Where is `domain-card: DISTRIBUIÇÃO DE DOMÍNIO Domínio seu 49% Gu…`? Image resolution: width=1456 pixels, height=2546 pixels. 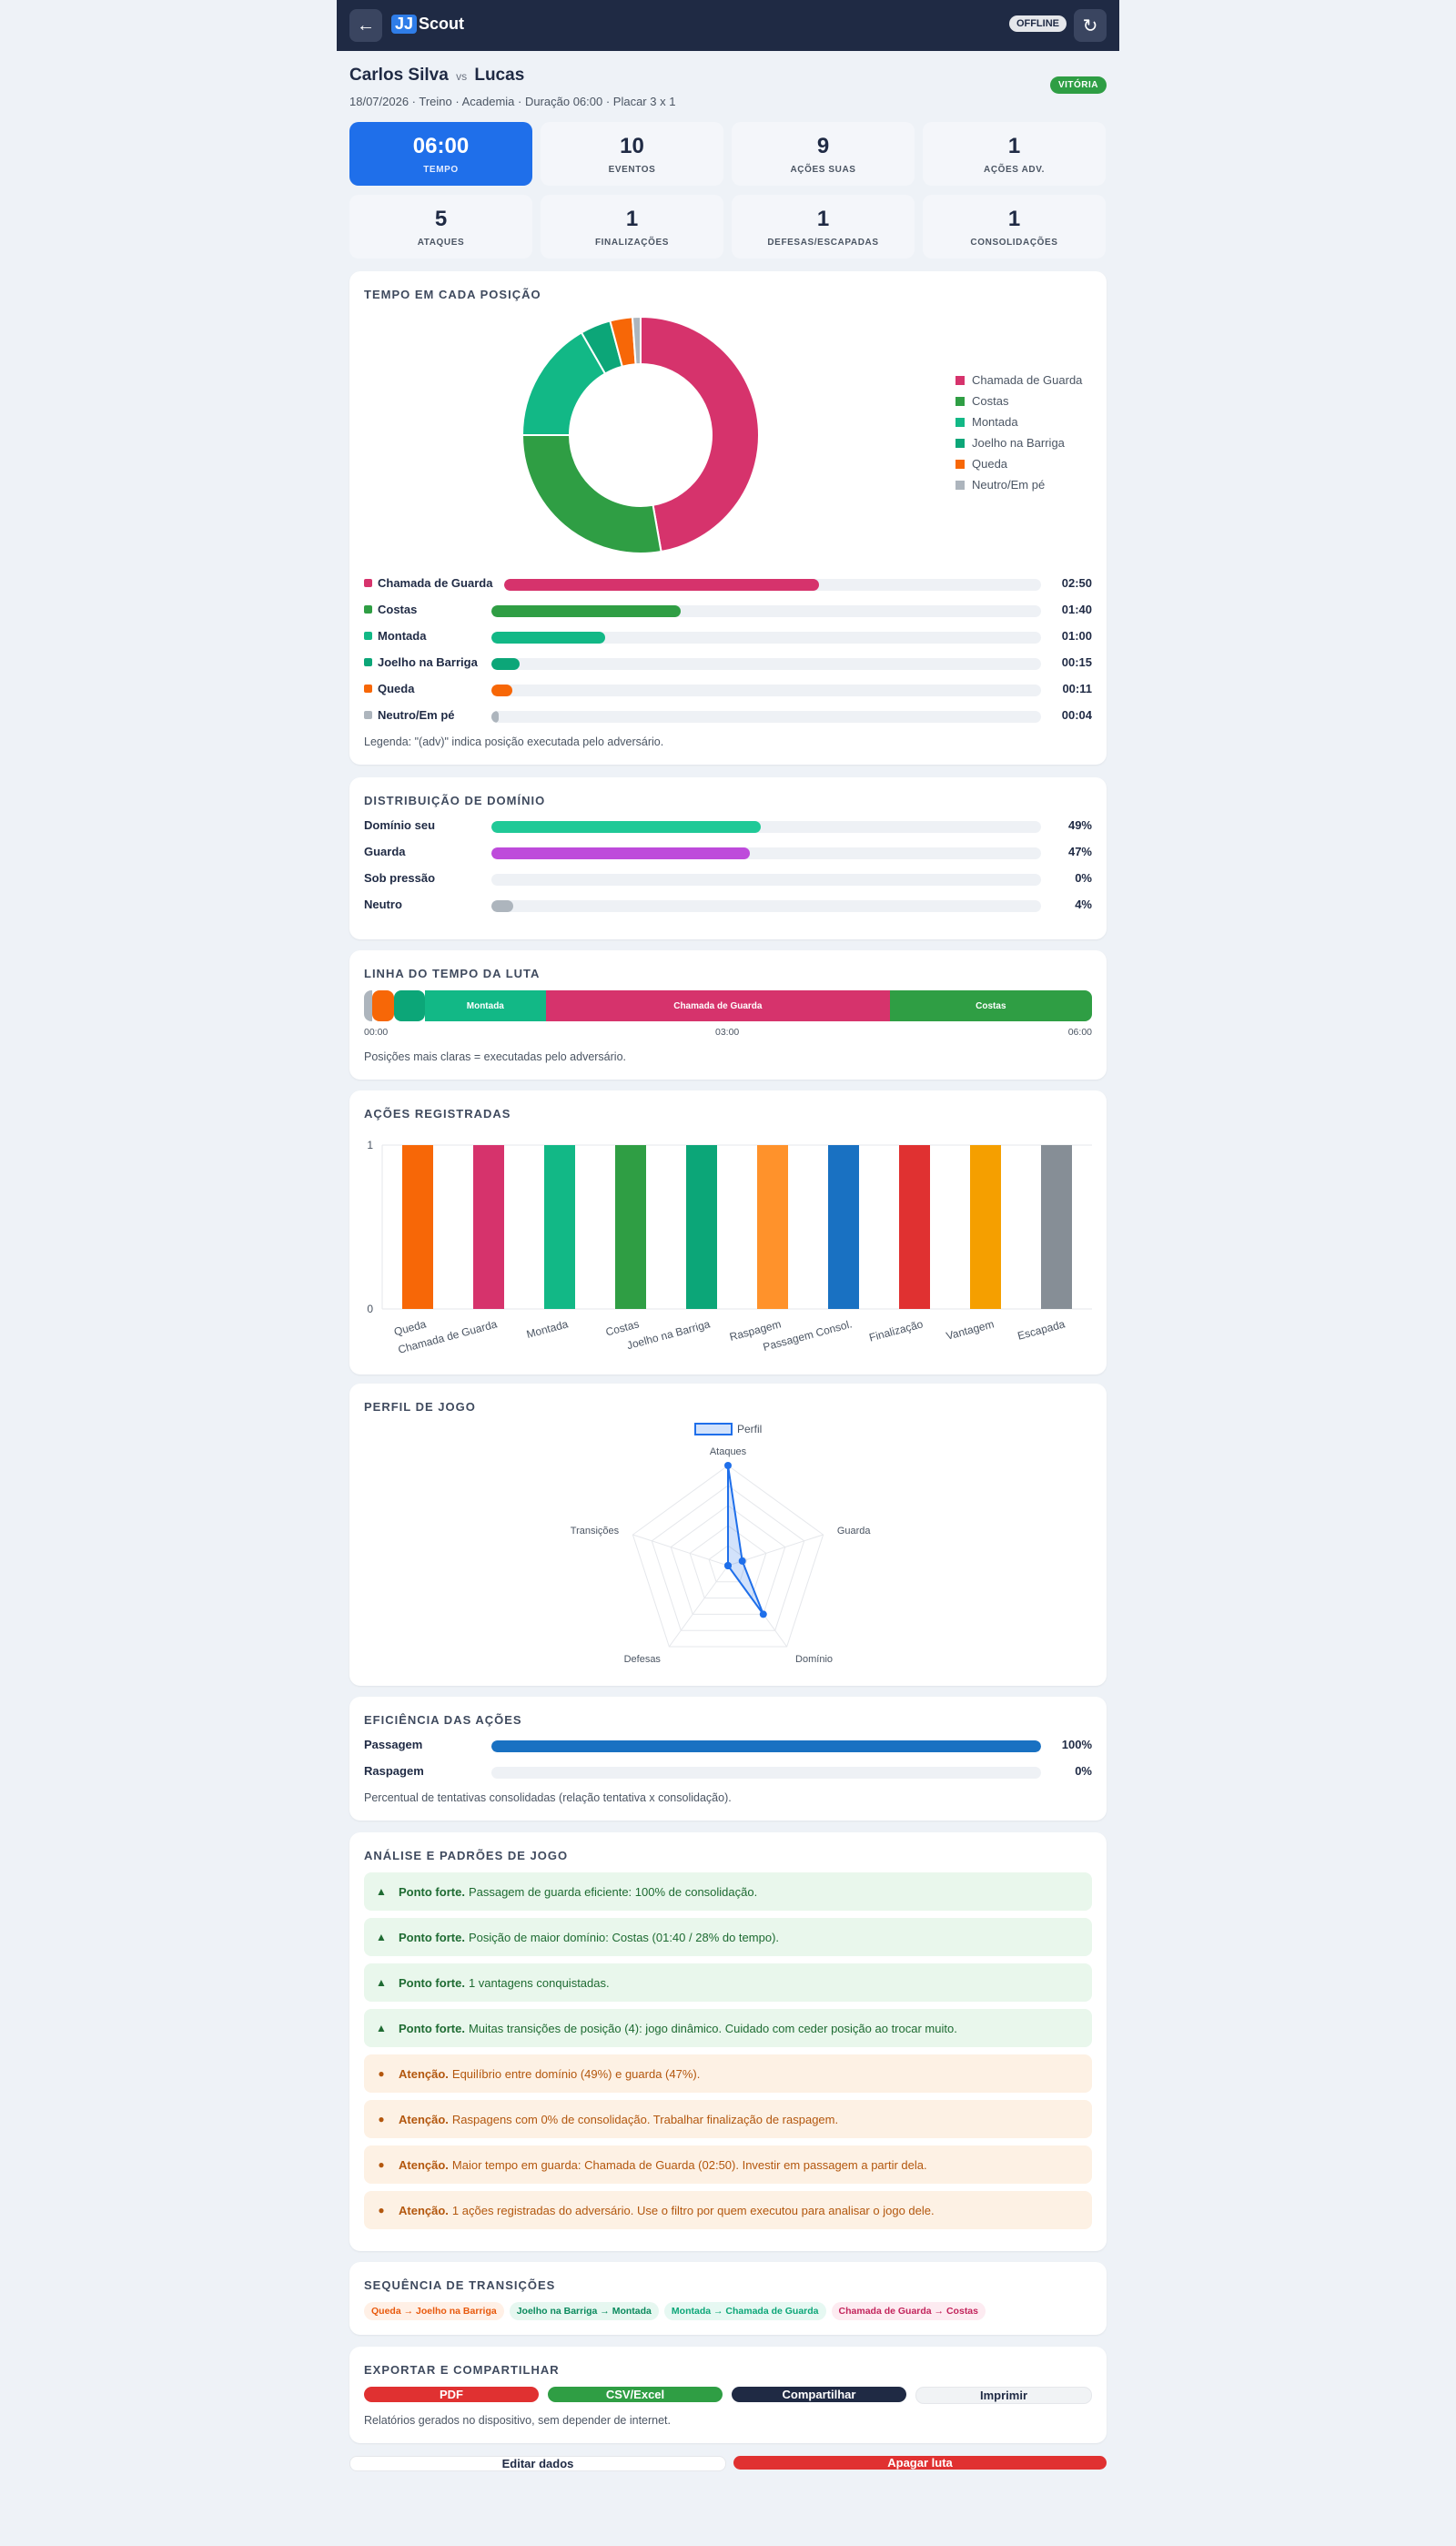 domain-card: DISTRIBUIÇÃO DE DOMÍNIO Domínio seu 49% Gu… is located at coordinates (728, 858).